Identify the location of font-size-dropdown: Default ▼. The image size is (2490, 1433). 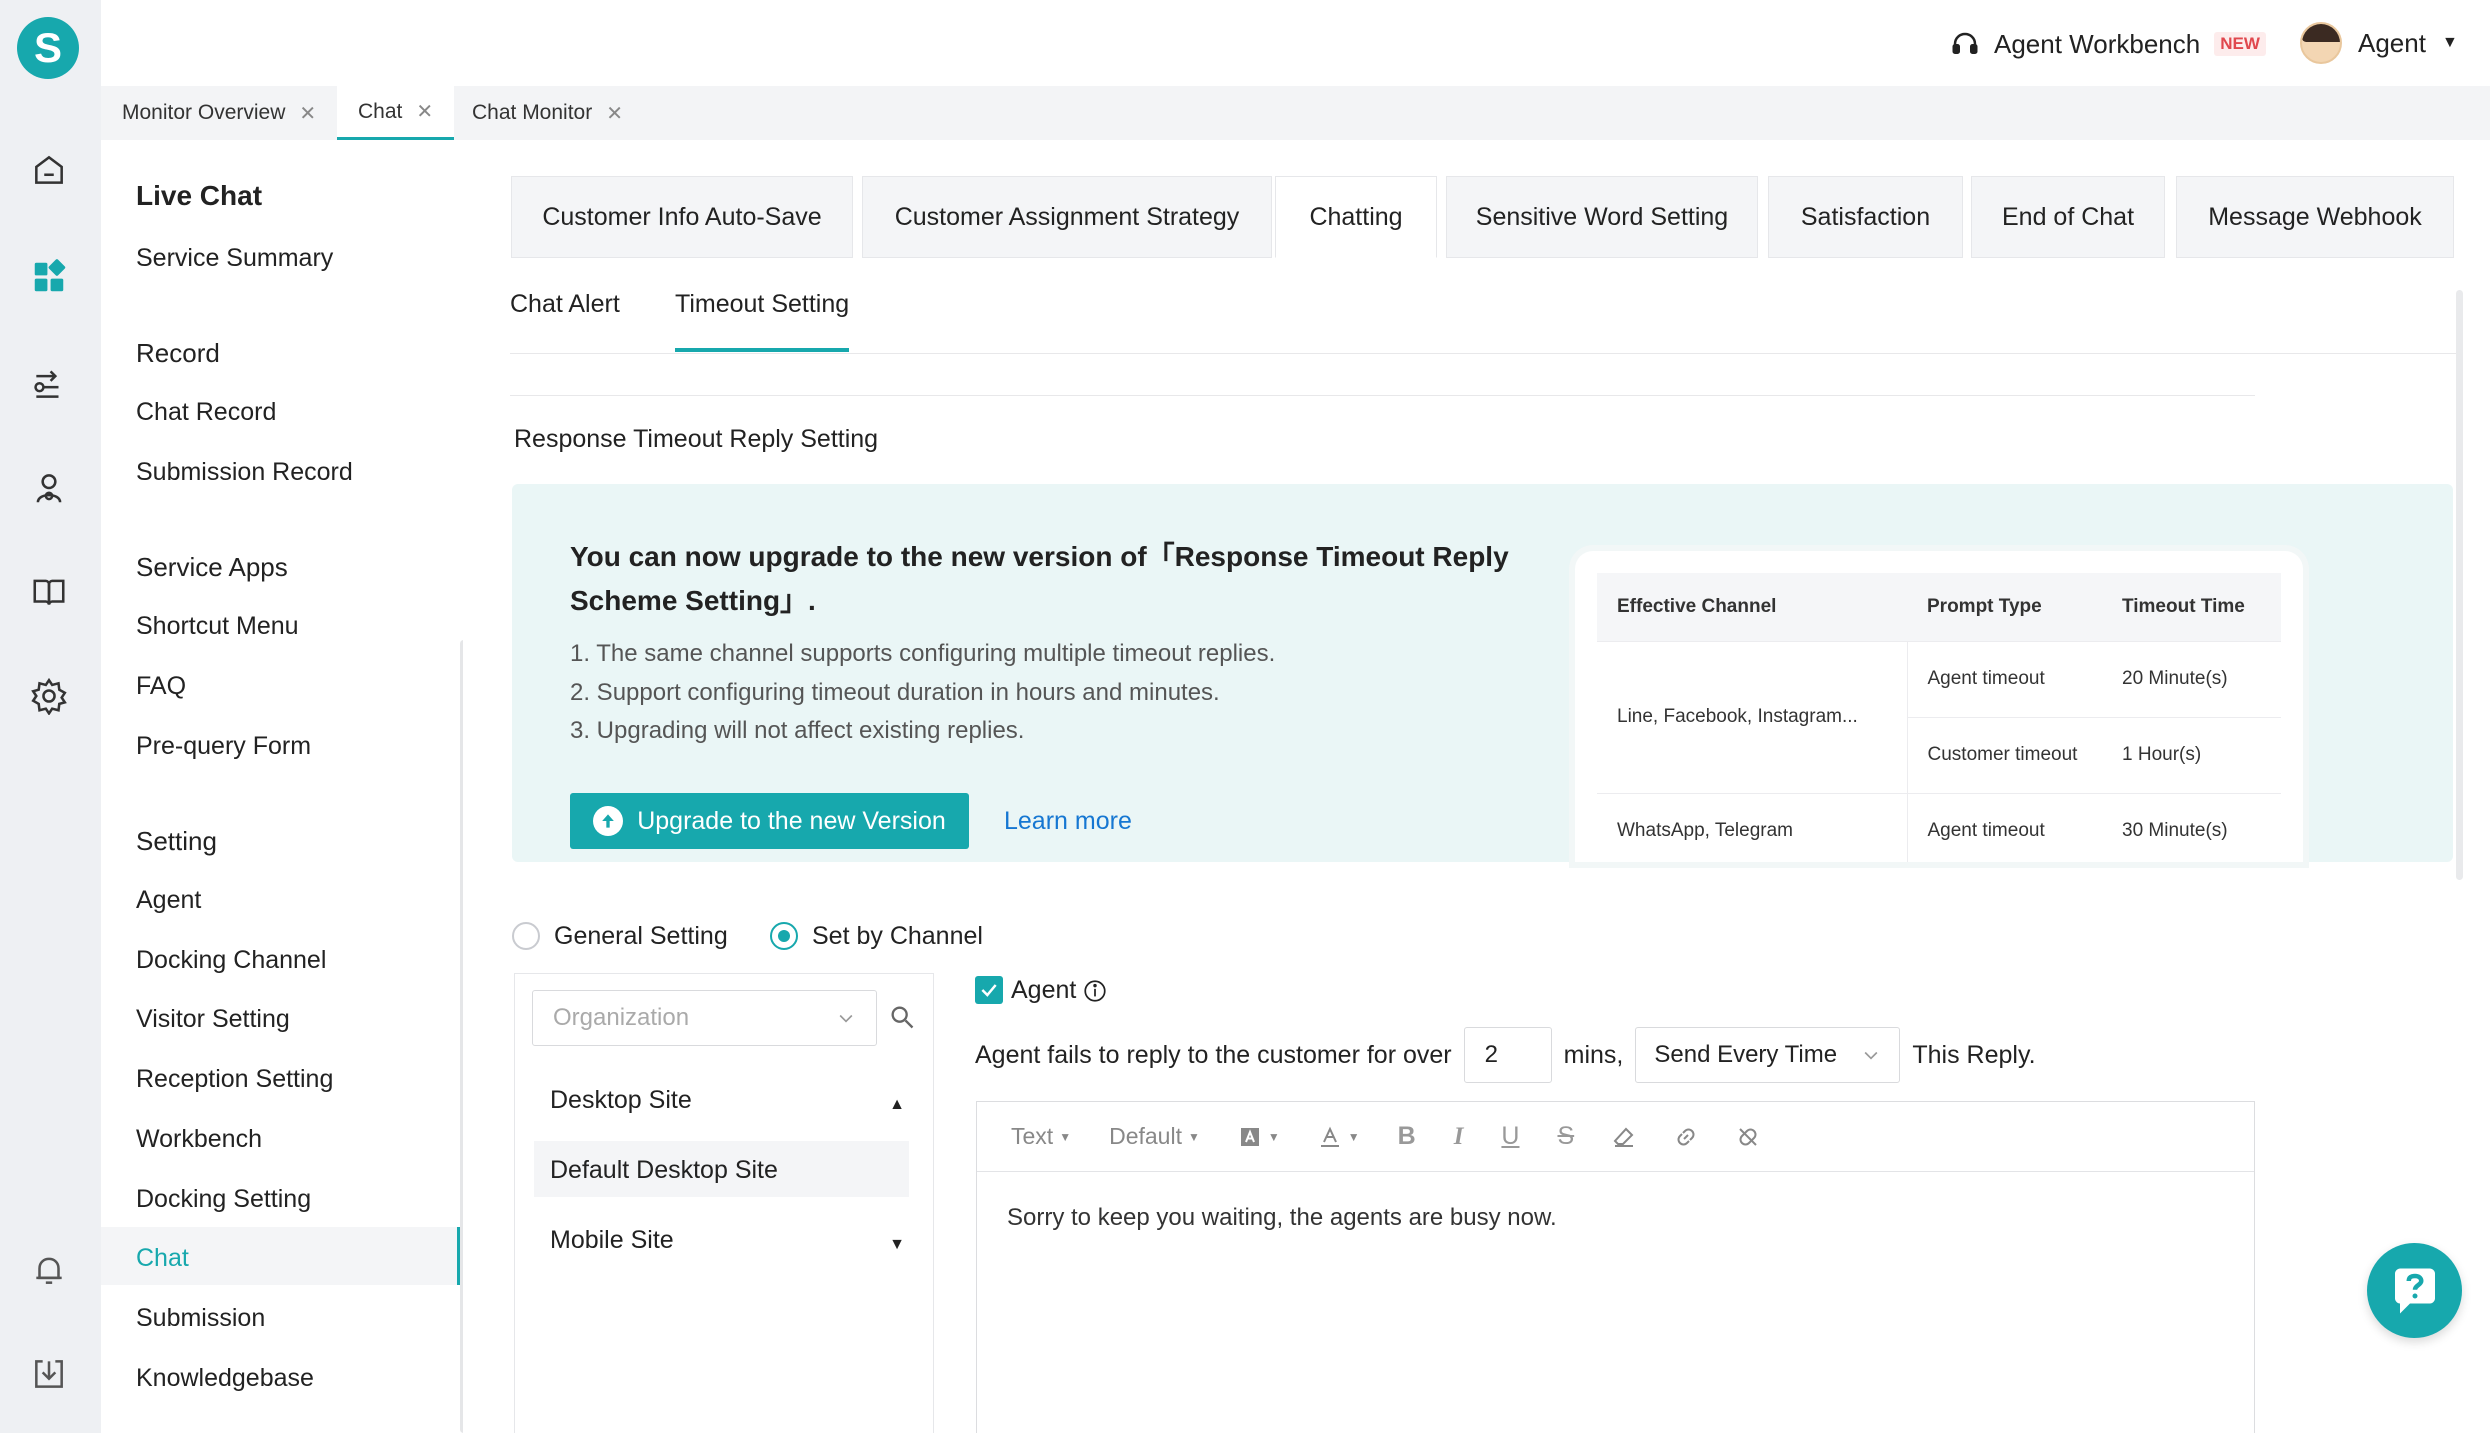
(1154, 1136).